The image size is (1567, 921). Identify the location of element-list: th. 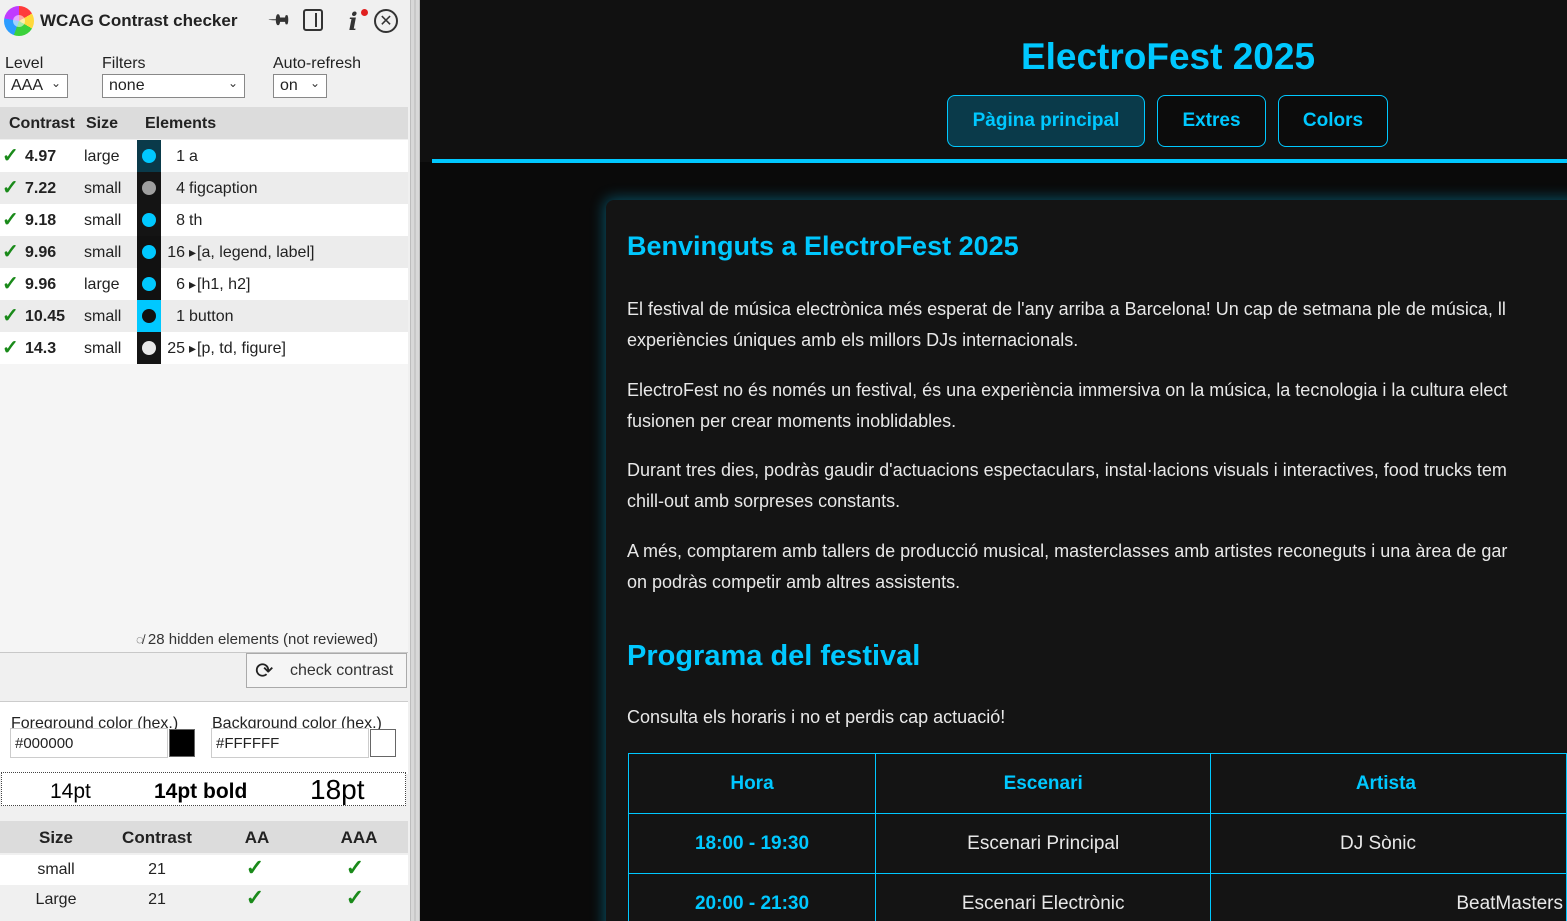
(196, 220).